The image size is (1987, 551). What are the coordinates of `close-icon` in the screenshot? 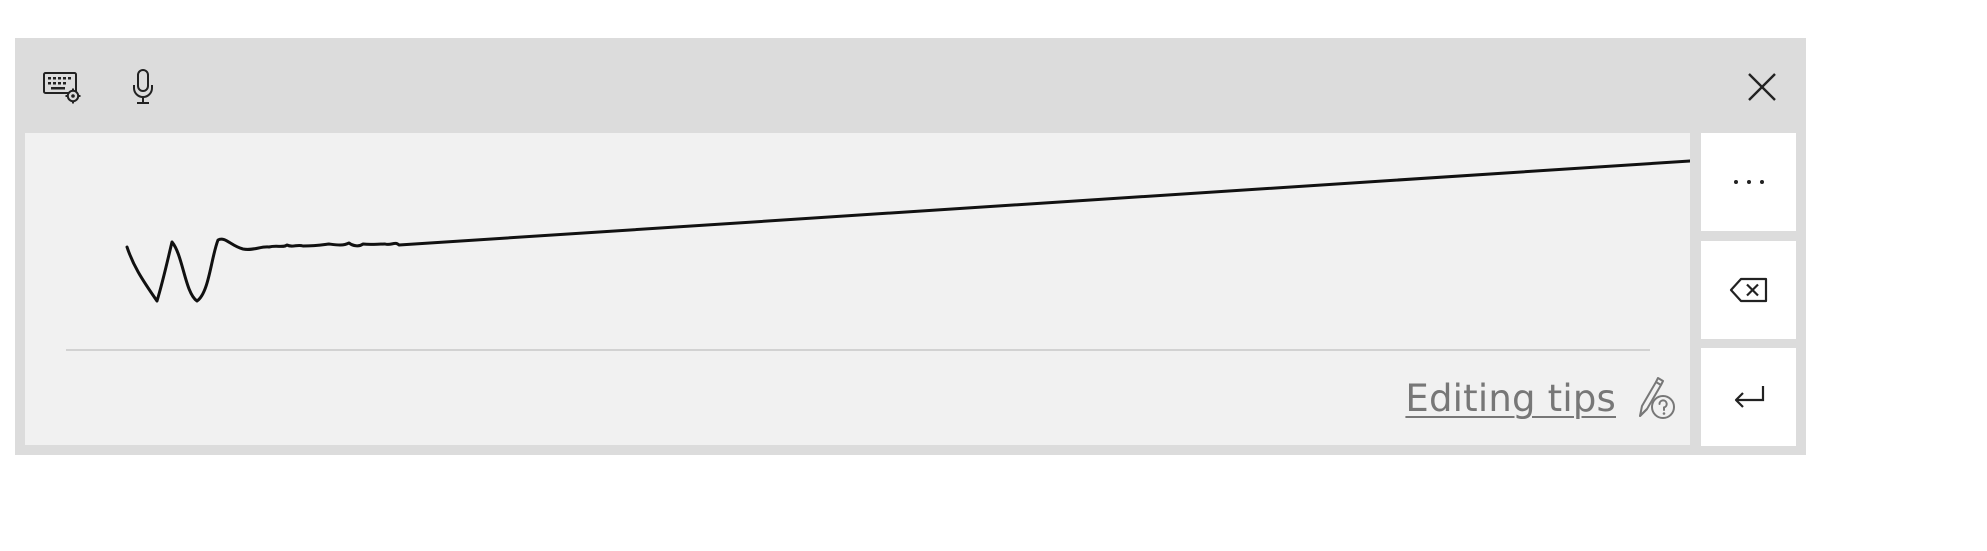 It's located at (1762, 87).